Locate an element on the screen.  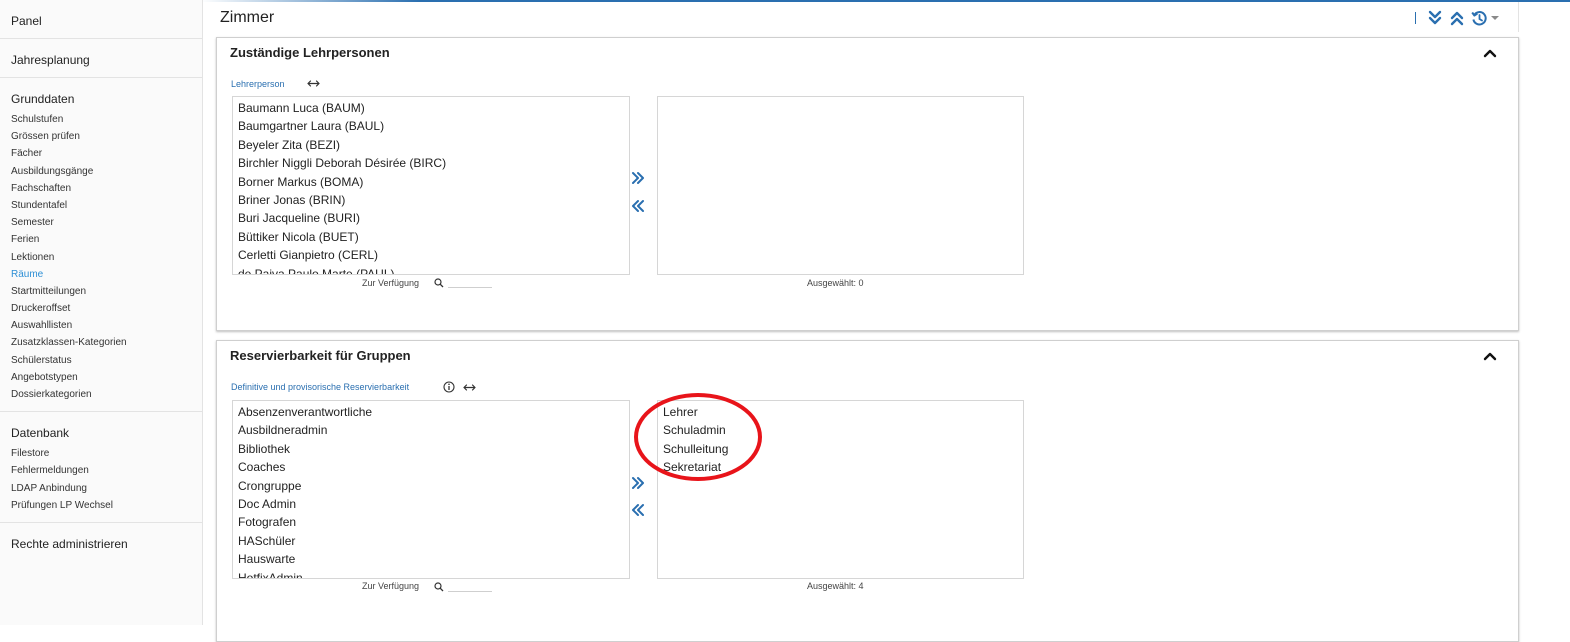
expand-all-icon is located at coordinates (1435, 17).